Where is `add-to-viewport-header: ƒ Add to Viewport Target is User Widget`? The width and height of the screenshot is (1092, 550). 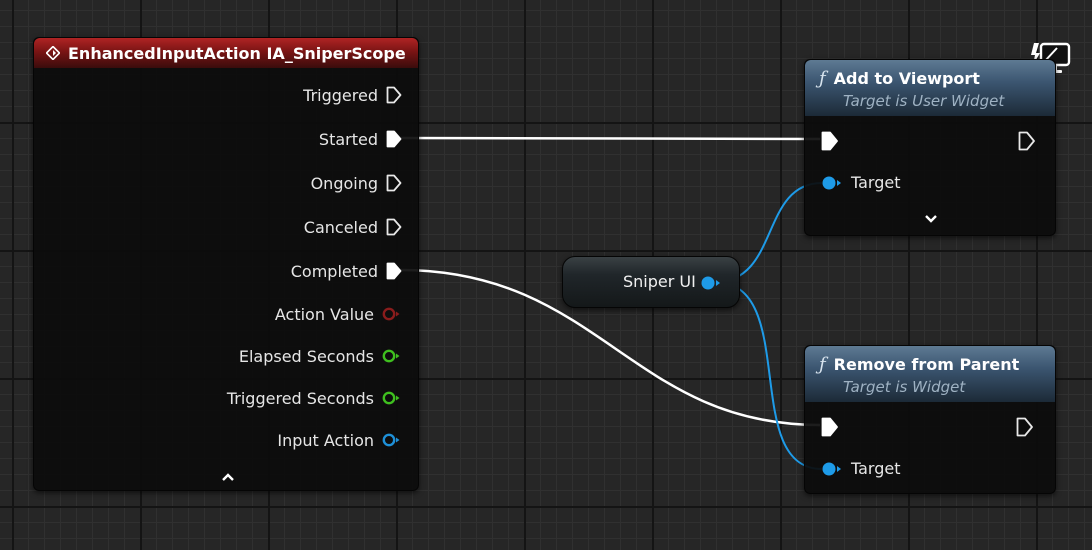
add-to-viewport-header: ƒ Add to Viewport Target is User Widget is located at coordinates (930, 88).